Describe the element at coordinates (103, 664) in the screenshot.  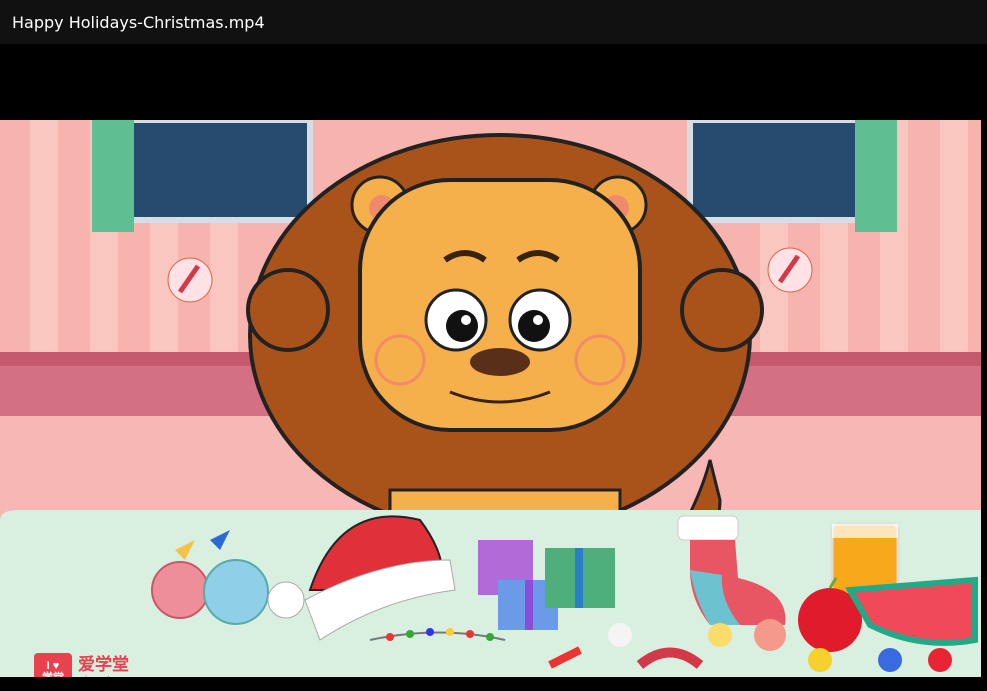
I see `logo-brand: 爱学堂` at that location.